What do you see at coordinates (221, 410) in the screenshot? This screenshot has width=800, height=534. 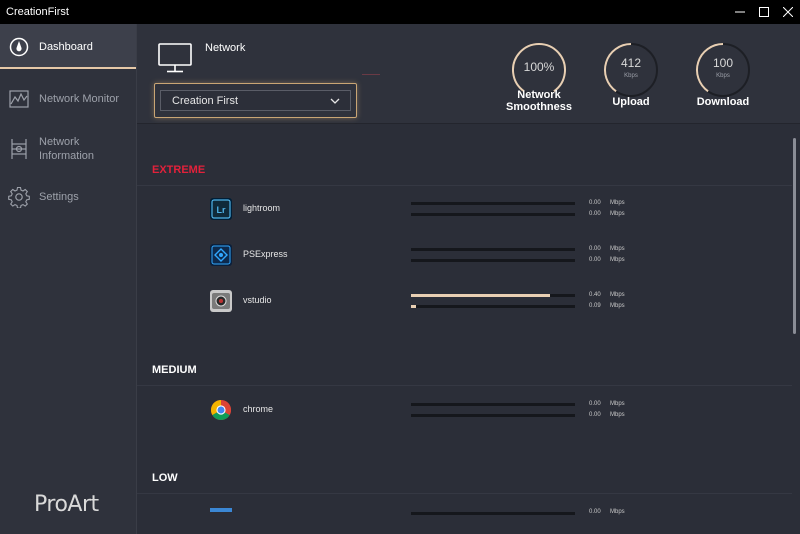 I see `chrome-icon` at bounding box center [221, 410].